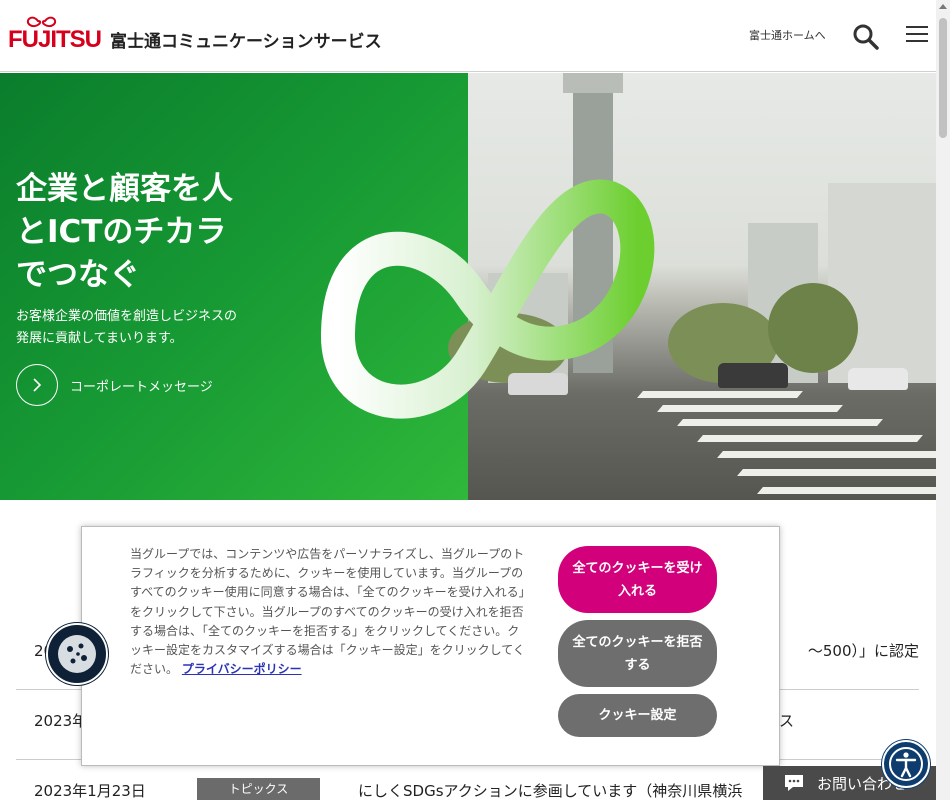  What do you see at coordinates (37, 385) in the screenshot?
I see `chevron-right-icon` at bounding box center [37, 385].